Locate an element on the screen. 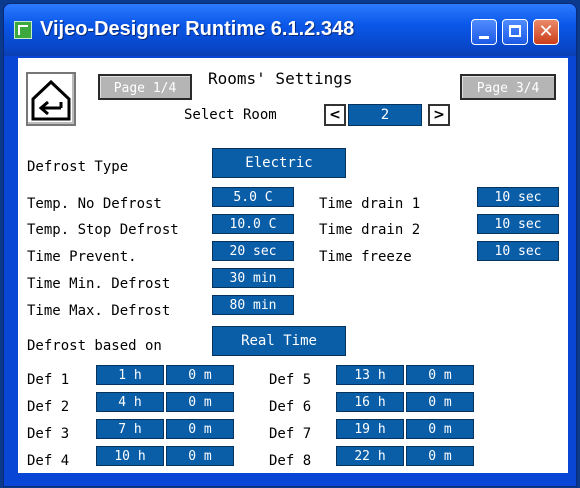 The width and height of the screenshot is (580, 488). page-next-button: Page 3/4 is located at coordinates (508, 87).